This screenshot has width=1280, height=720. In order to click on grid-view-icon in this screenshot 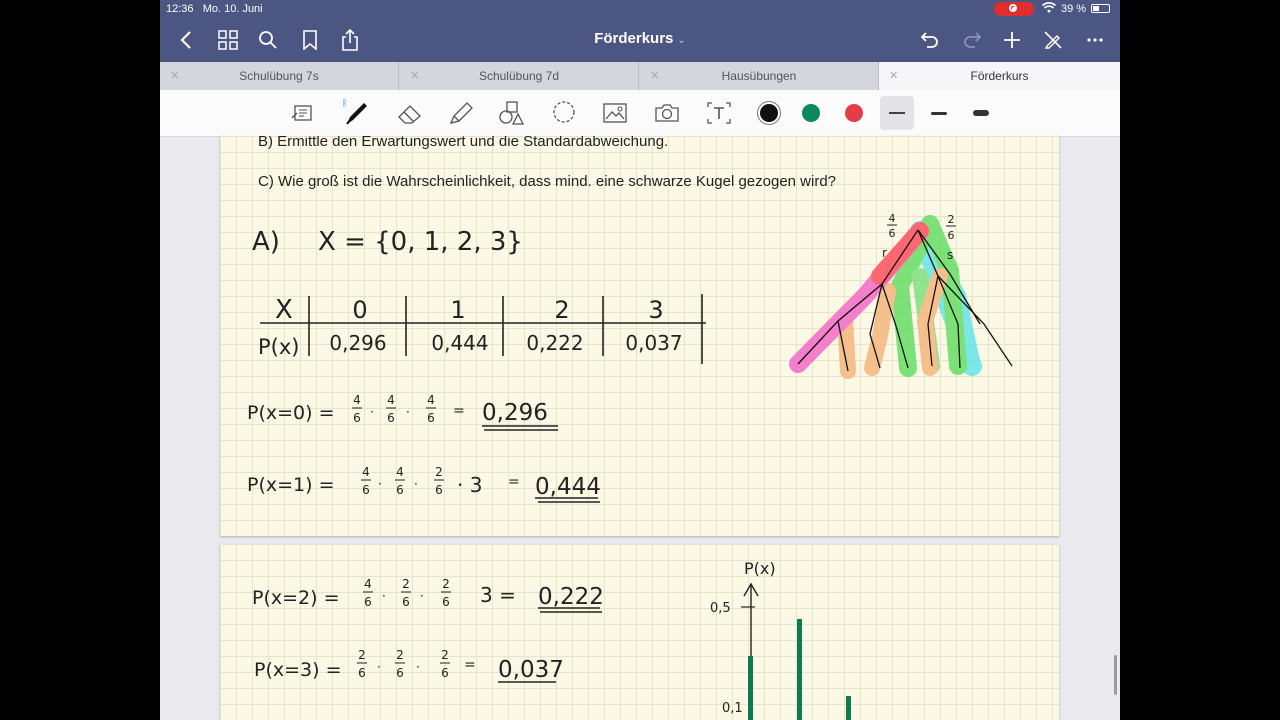, I will do `click(228, 40)`.